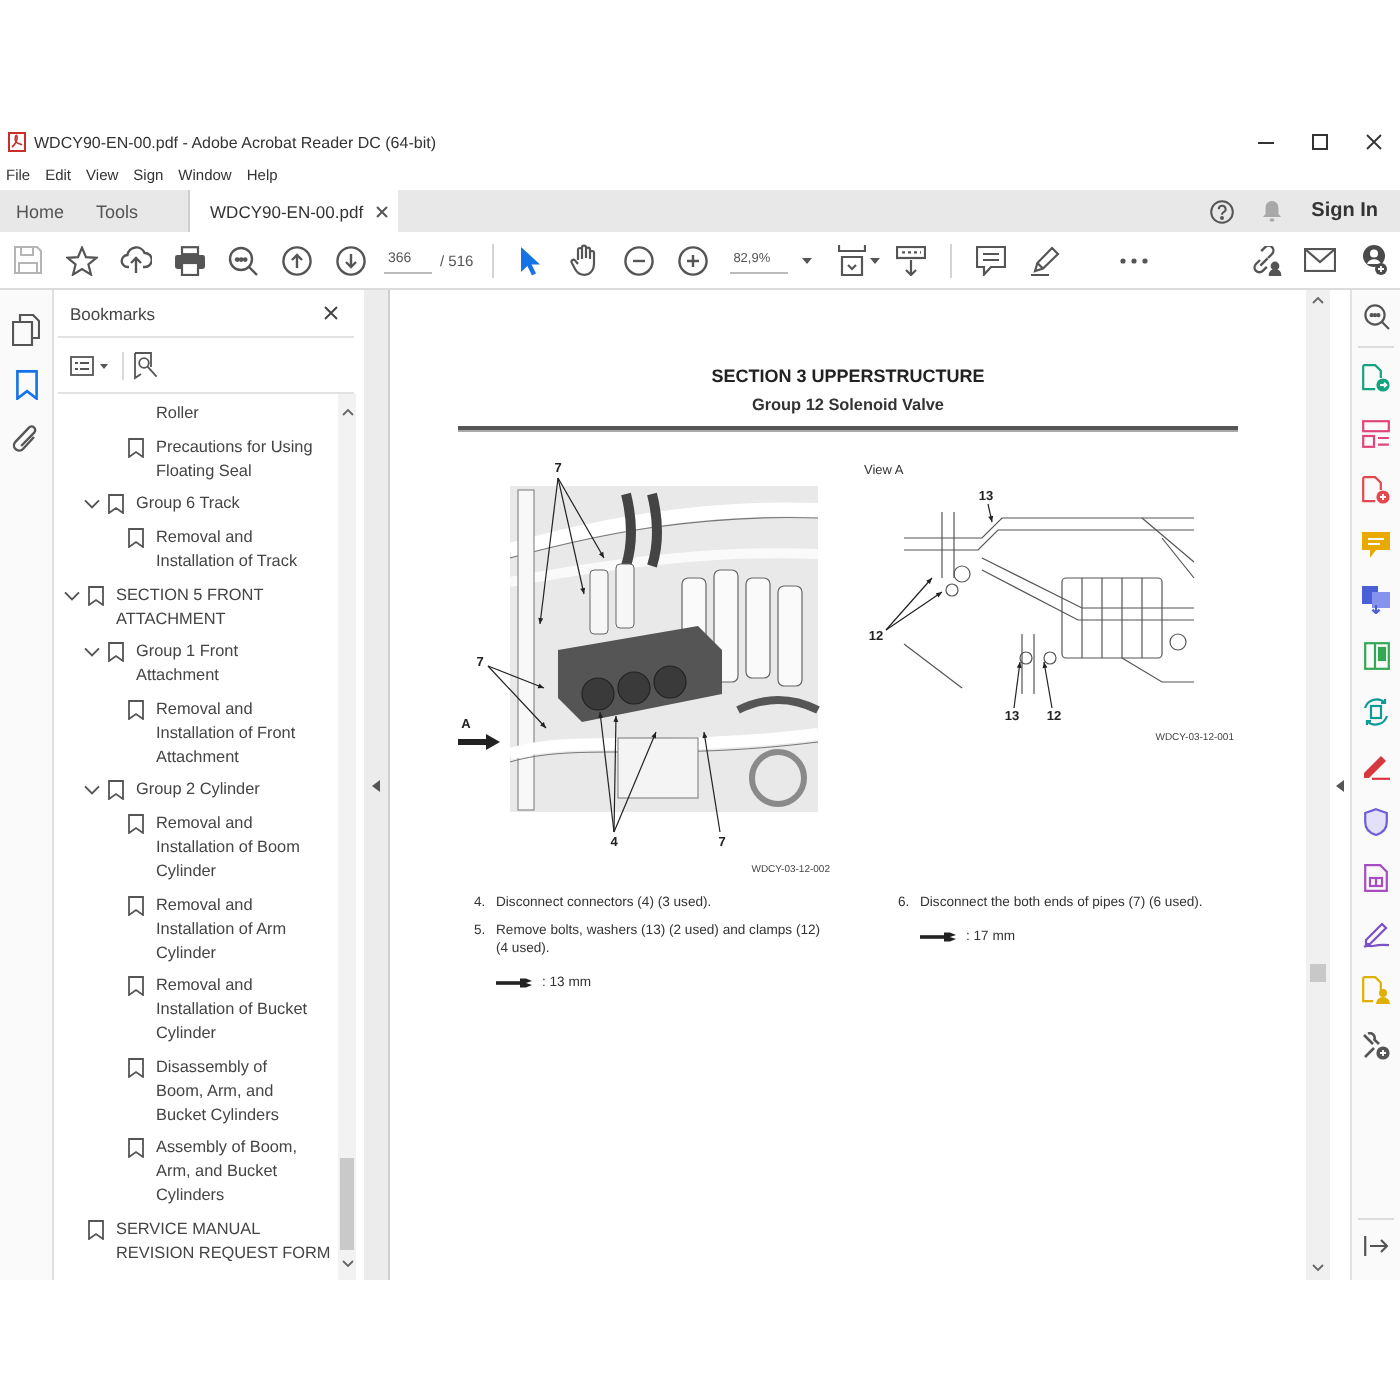 Image resolution: width=1400 pixels, height=1400 pixels. I want to click on account-icon, so click(1373, 260).